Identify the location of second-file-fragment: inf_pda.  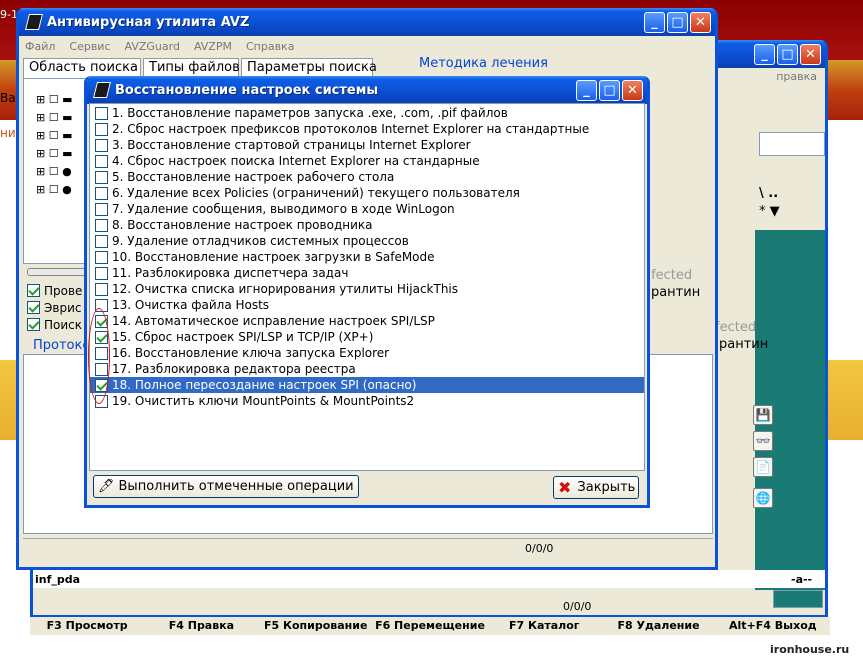
(58, 579).